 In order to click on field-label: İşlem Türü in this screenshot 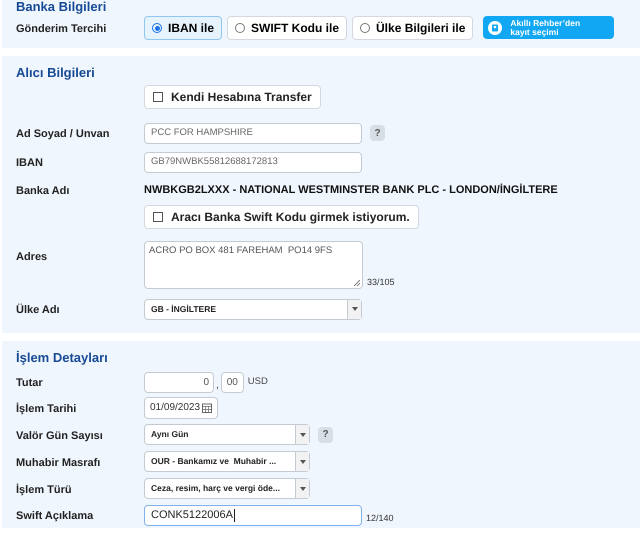, I will do `click(44, 490)`.